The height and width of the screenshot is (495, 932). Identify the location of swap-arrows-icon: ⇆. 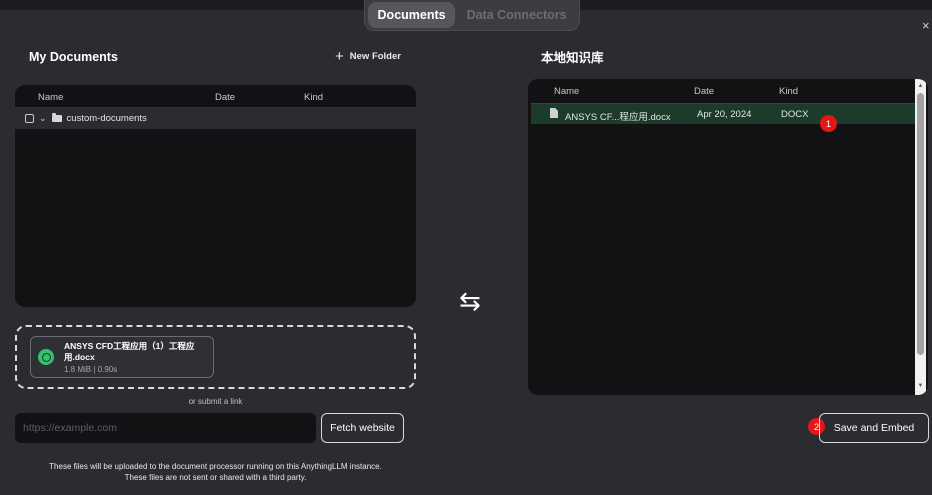
(470, 301).